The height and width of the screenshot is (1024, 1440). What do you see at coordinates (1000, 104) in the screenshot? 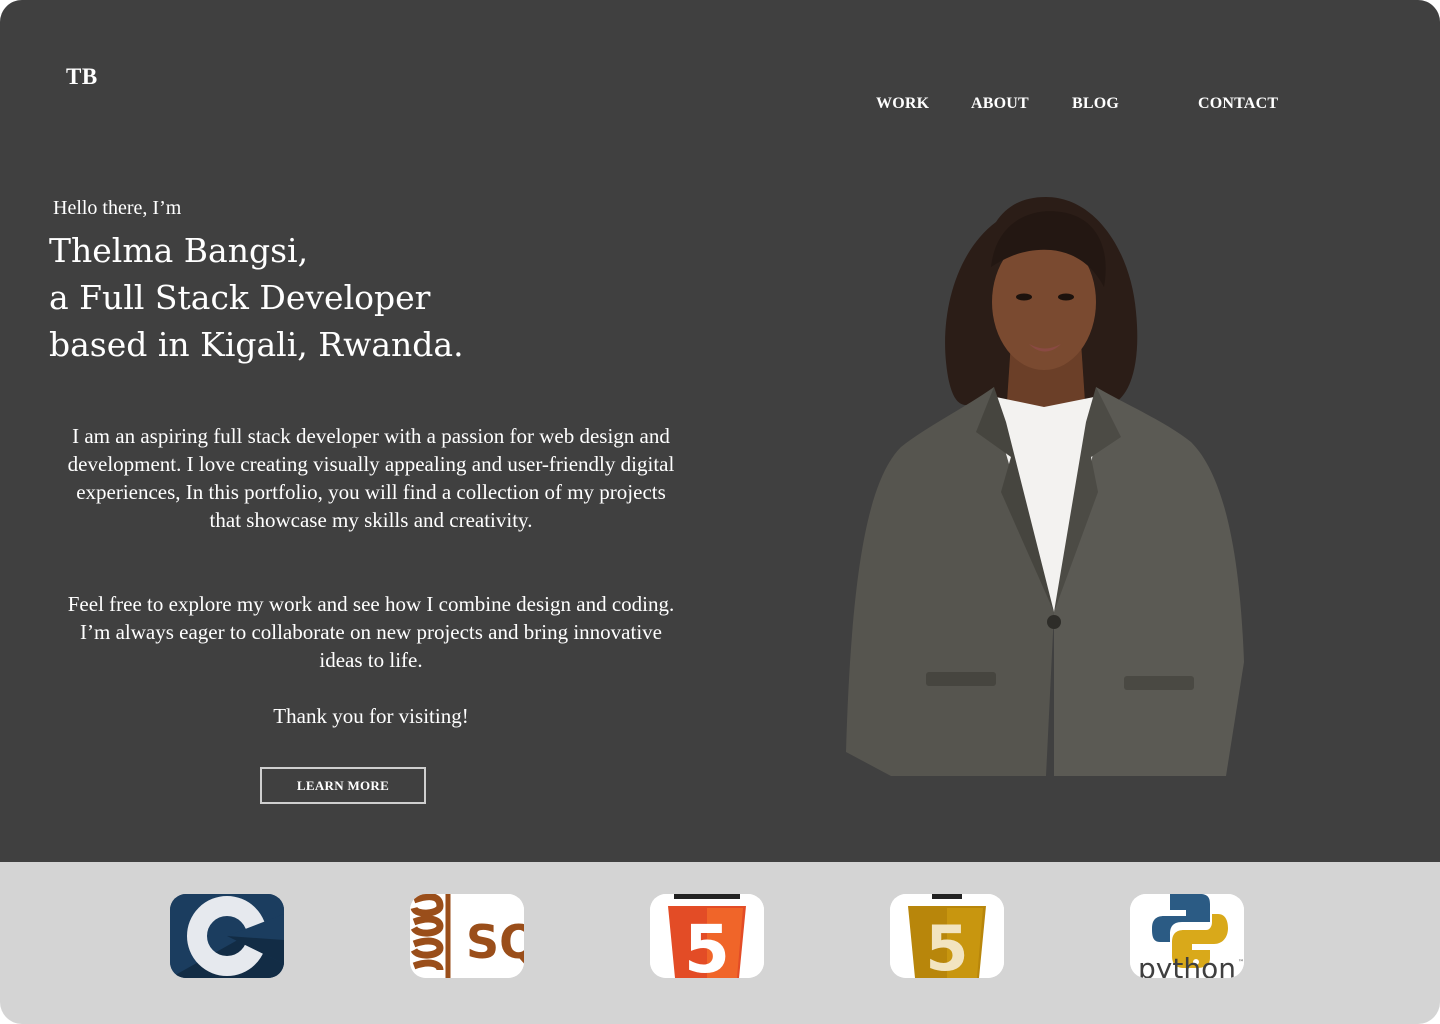
I see `nav-about-link: ABOUT` at bounding box center [1000, 104].